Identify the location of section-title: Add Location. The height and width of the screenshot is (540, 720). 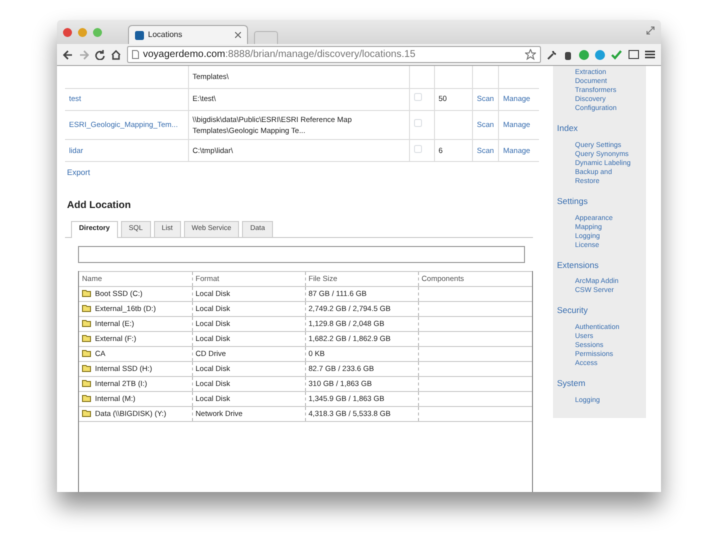
(99, 206).